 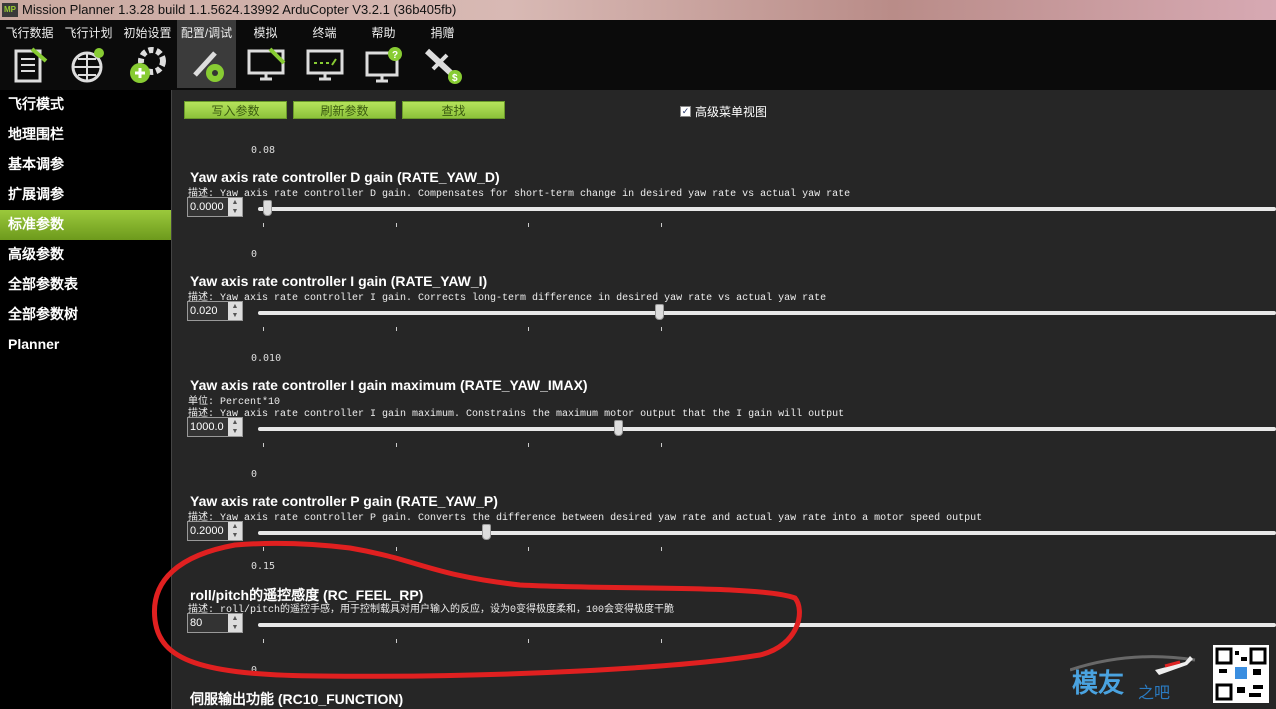 What do you see at coordinates (1098, 684) in the screenshot?
I see `svg-text: 模友` at bounding box center [1098, 684].